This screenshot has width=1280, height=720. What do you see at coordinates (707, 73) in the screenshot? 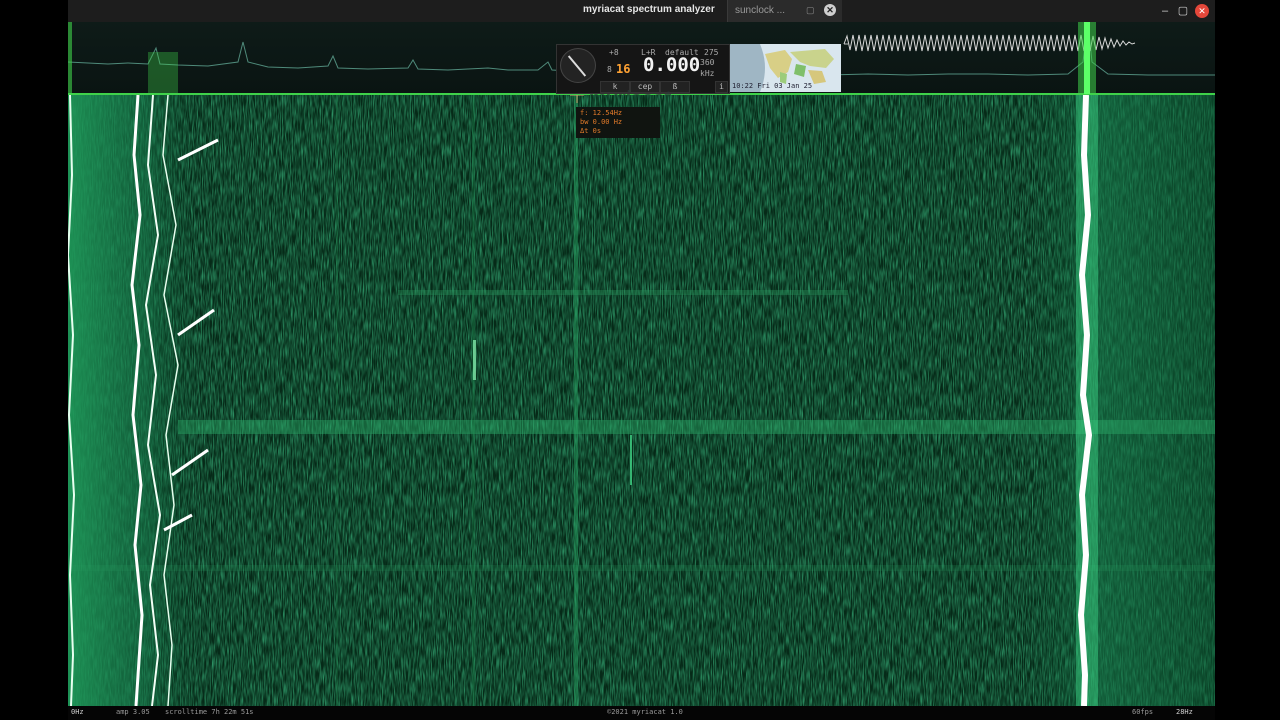
I see `unit-label: kHz` at bounding box center [707, 73].